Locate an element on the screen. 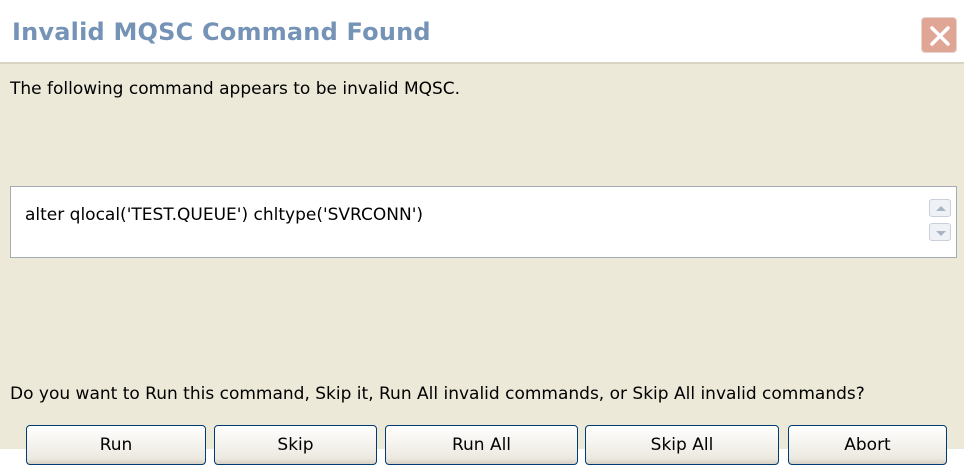 The width and height of the screenshot is (964, 465). scroll-down-icon is located at coordinates (941, 233).